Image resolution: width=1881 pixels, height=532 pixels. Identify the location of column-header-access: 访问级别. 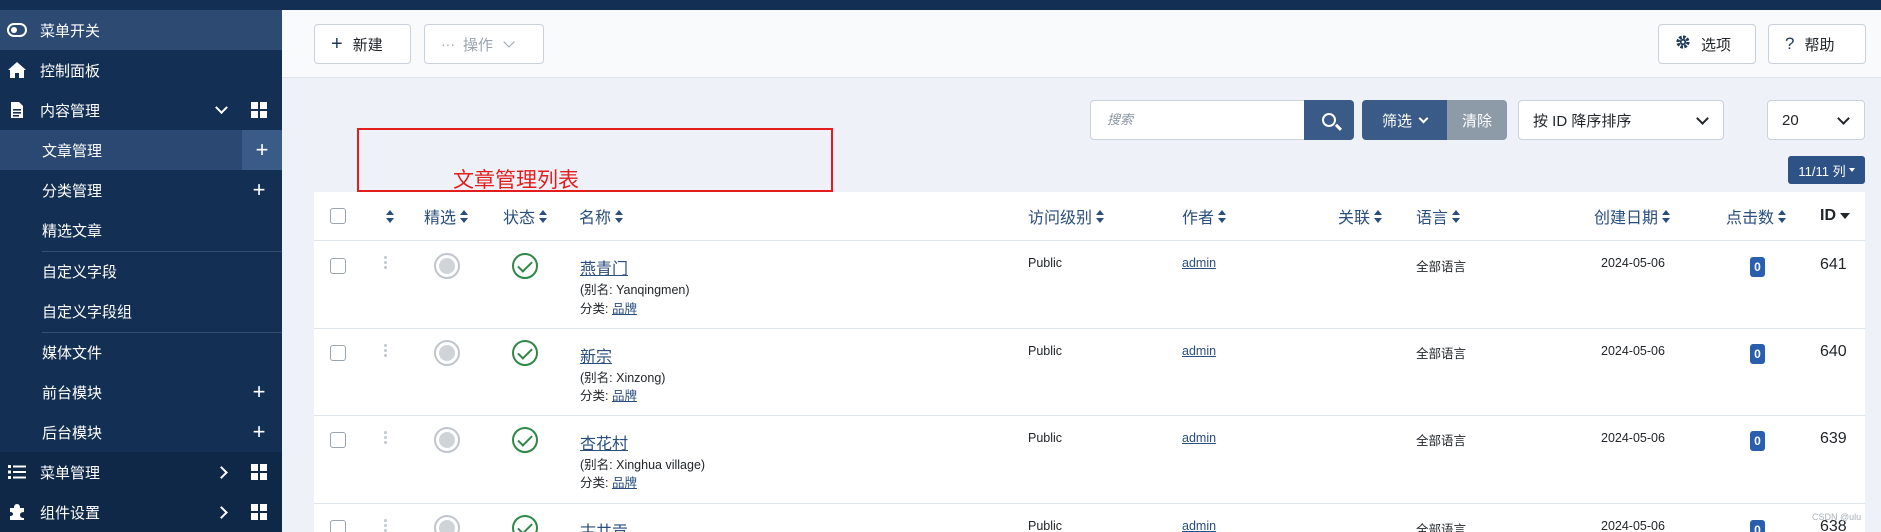
(1066, 216).